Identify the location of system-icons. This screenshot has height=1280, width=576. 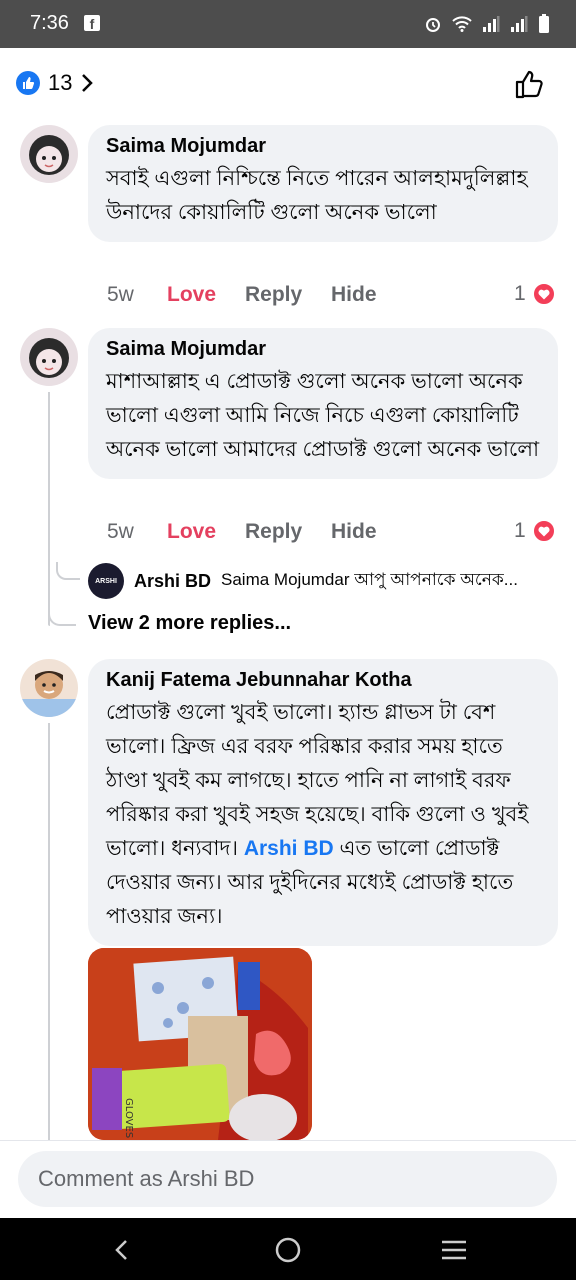
(487, 24).